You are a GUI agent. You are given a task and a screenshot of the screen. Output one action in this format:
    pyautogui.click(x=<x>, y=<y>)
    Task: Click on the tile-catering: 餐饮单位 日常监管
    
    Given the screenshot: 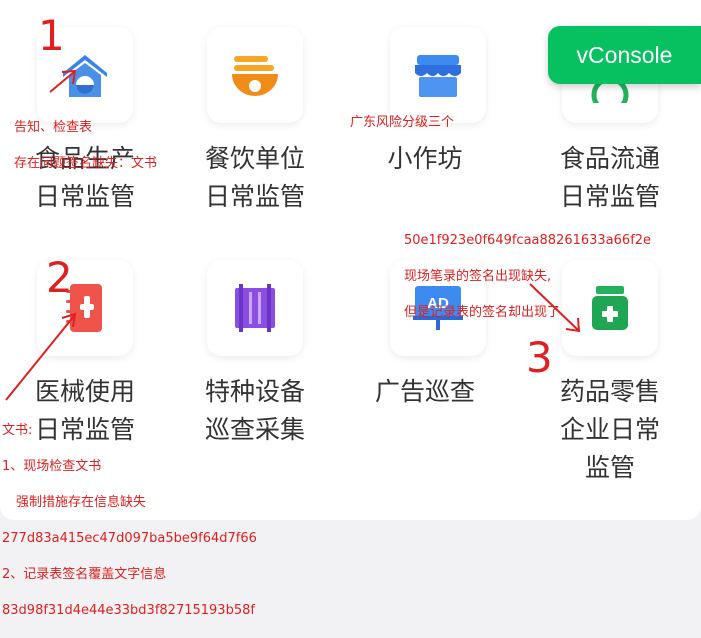 What is the action you would take?
    pyautogui.click(x=255, y=115)
    